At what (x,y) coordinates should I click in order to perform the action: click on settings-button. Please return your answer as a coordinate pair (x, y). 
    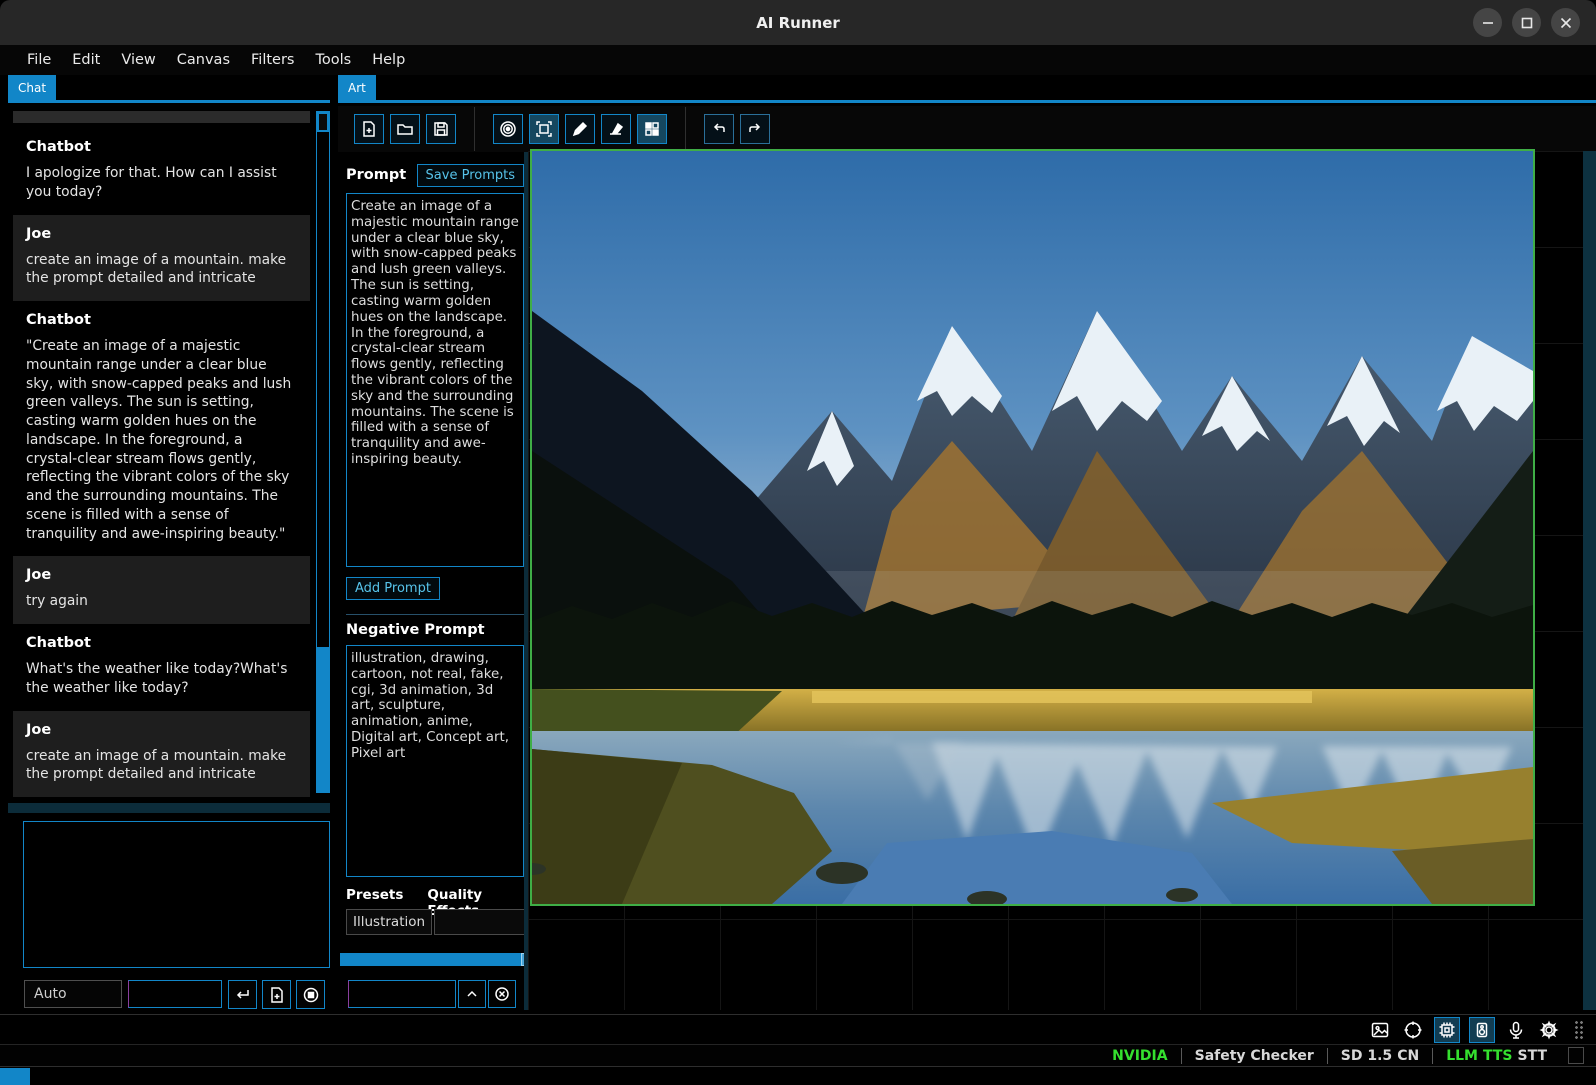
    Looking at the image, I should click on (1549, 1030).